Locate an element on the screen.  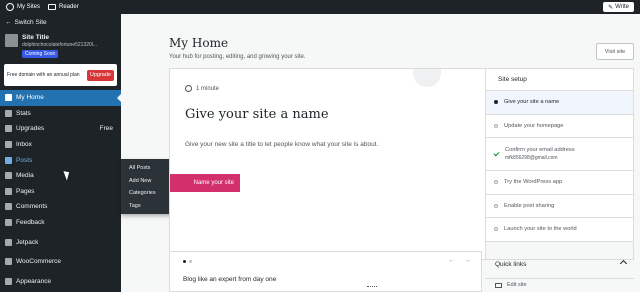
setup-step-label: Give your site a name is located at coordinates (532, 102).